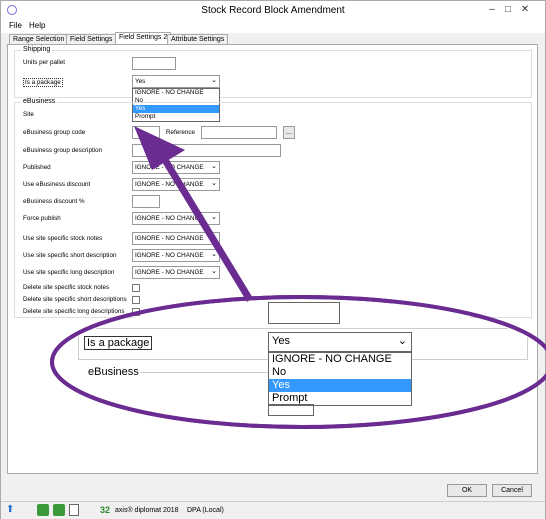 Image resolution: width=546 pixels, height=519 pixels. Describe the element at coordinates (118, 343) in the screenshot. I see `zoom-package-label: Is a package` at that location.